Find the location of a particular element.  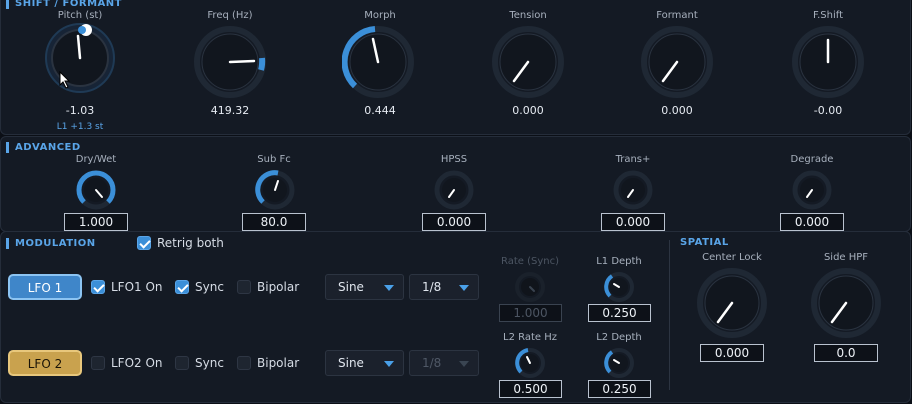

subfc-label: Sub Fc is located at coordinates (274, 159).